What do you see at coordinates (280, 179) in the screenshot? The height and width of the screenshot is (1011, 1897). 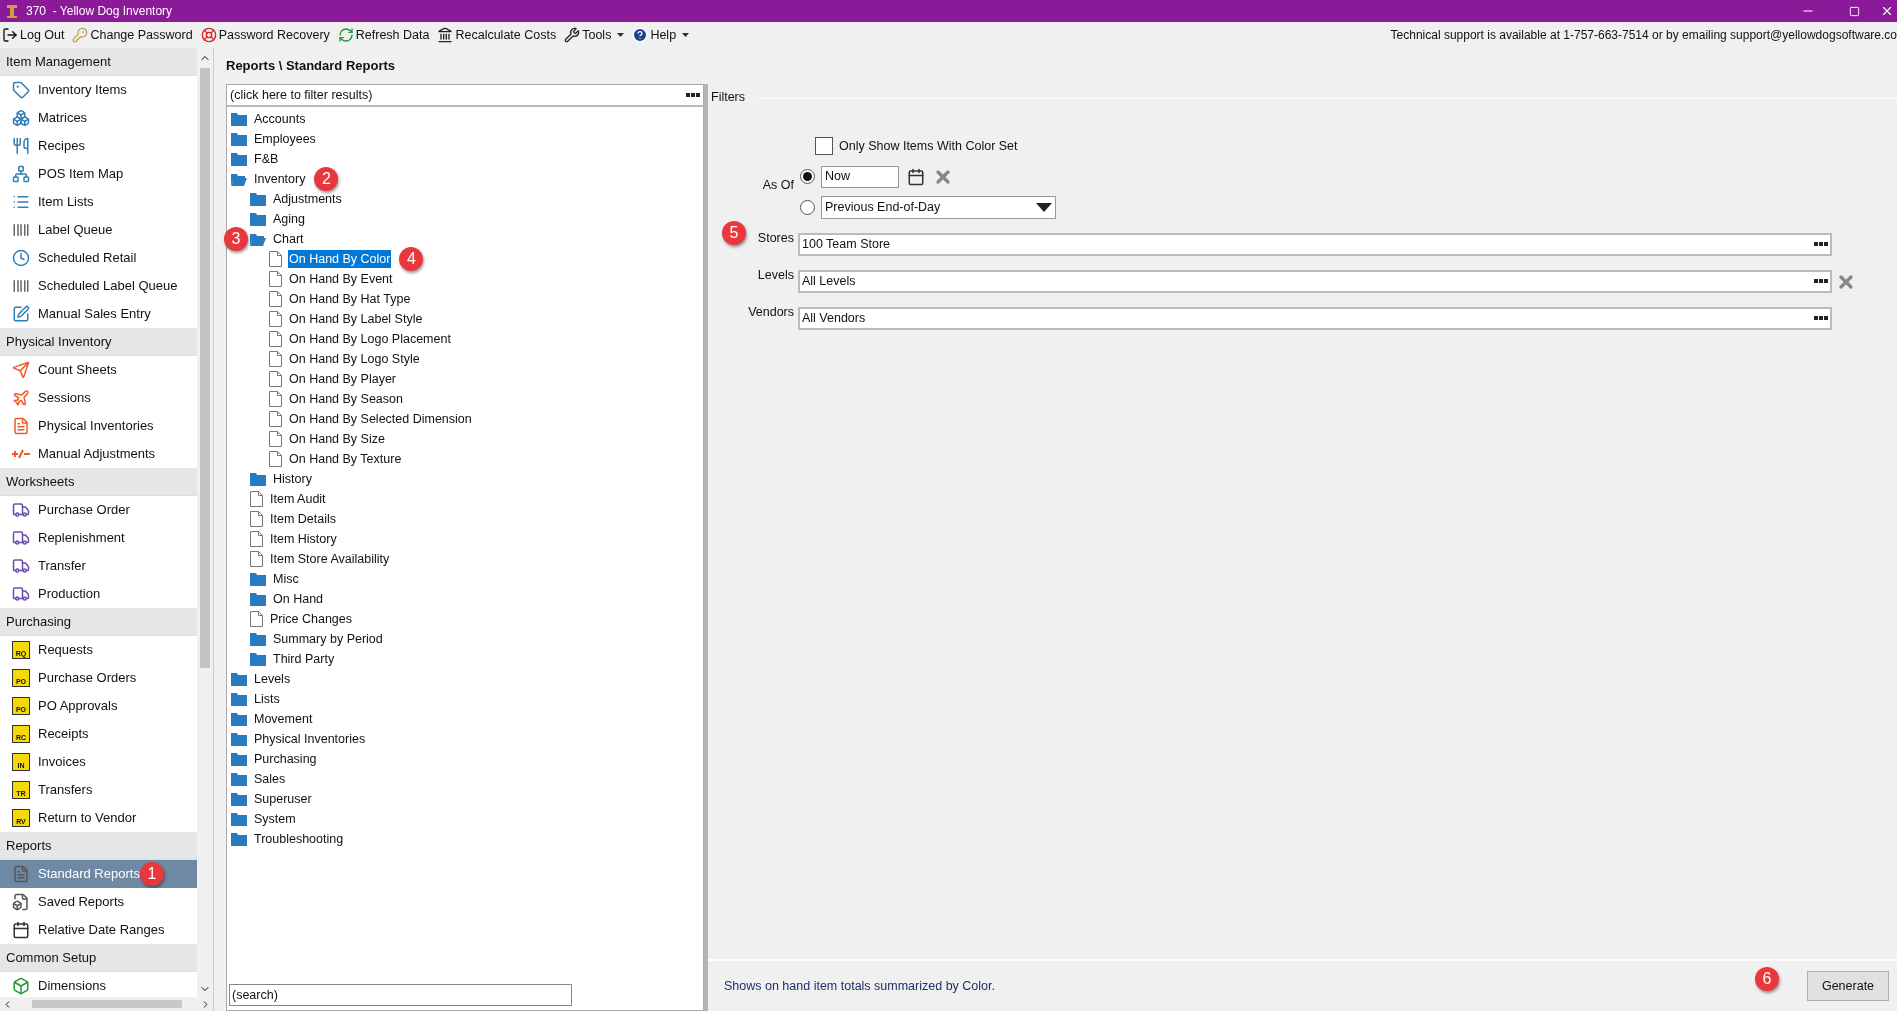 I see `tree-item: Inventory` at bounding box center [280, 179].